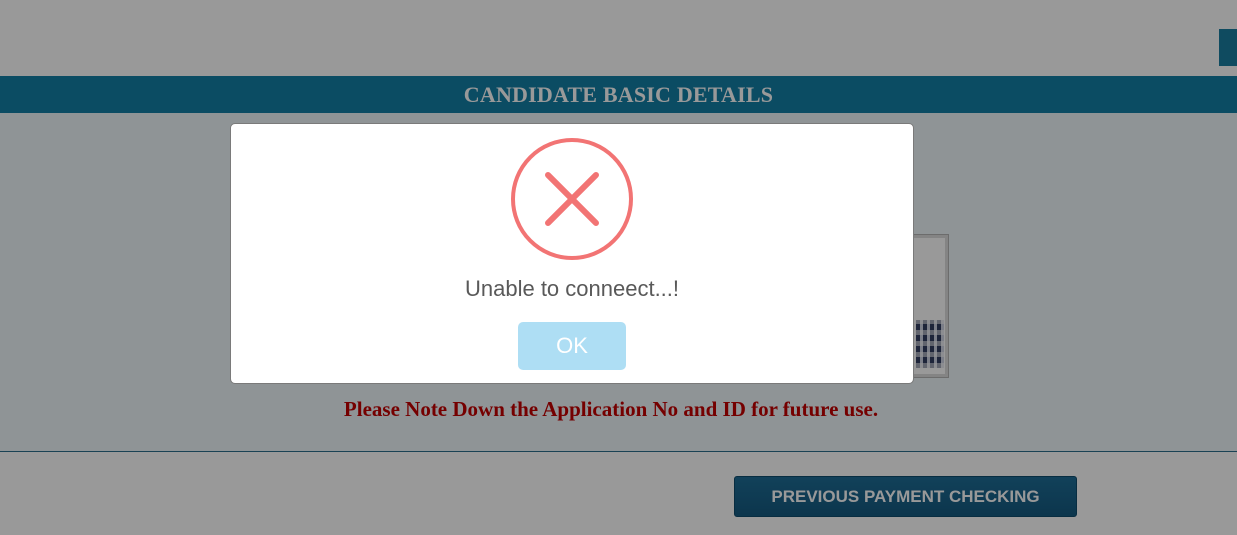  I want to click on ok-button: OK, so click(572, 346).